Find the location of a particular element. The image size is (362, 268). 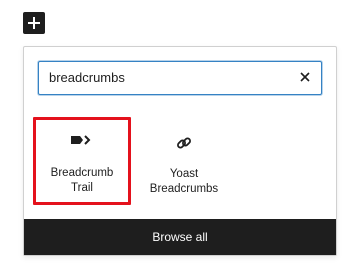

browse-all-button: Browse all is located at coordinates (180, 237).